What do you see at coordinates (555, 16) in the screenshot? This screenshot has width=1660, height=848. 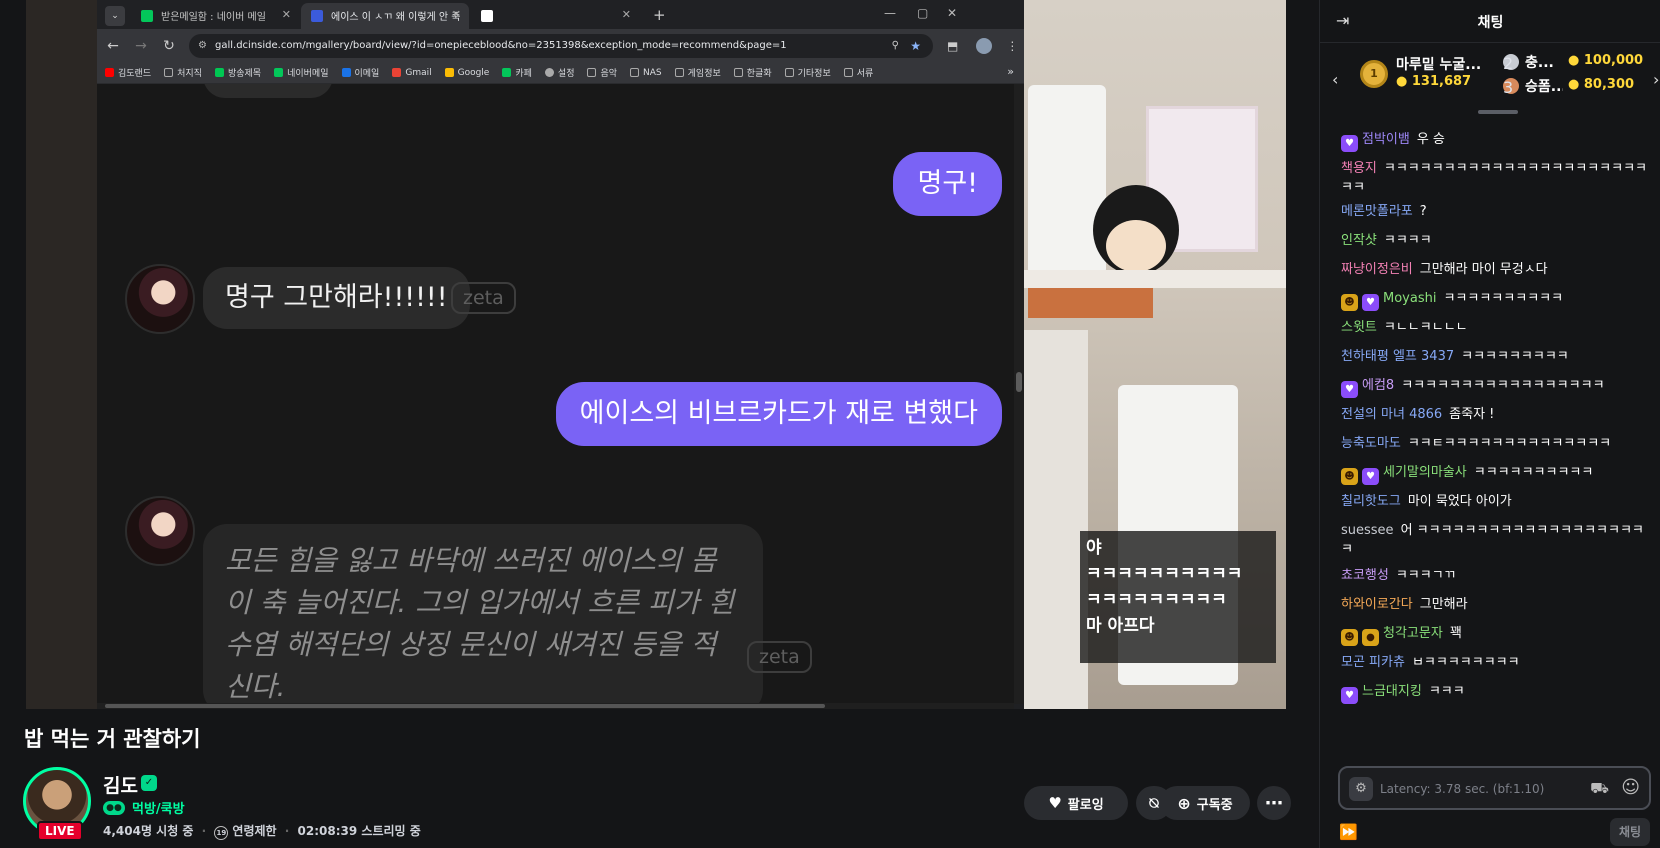 I see `tab-blank: ✕` at bounding box center [555, 16].